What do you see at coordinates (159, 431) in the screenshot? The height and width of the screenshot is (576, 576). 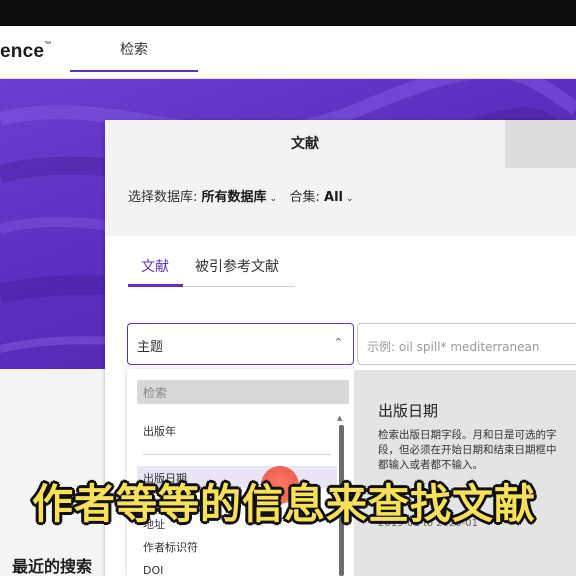 I see `dropdown-item-publication-year: 出版年` at bounding box center [159, 431].